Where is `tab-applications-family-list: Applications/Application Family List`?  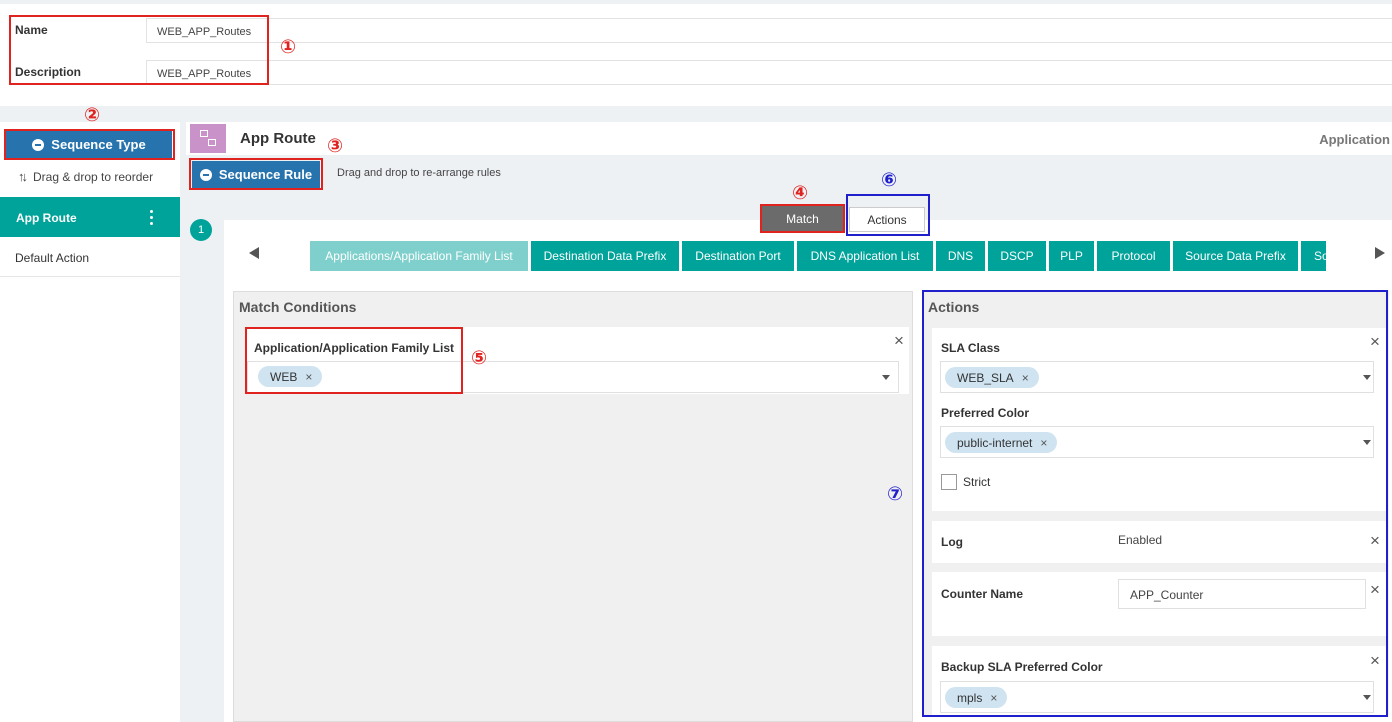 tab-applications-family-list: Applications/Application Family List is located at coordinates (419, 256).